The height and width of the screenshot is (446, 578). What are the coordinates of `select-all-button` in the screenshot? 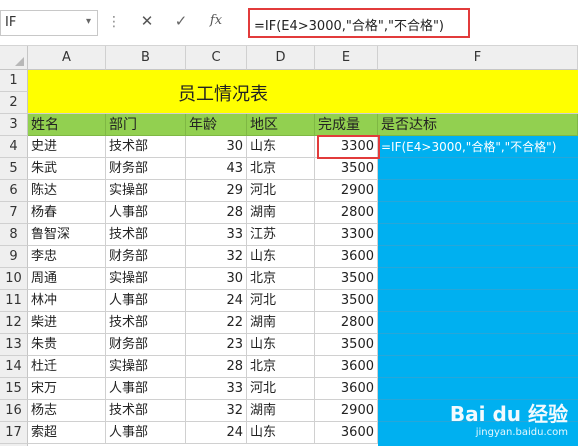 It's located at (14, 58).